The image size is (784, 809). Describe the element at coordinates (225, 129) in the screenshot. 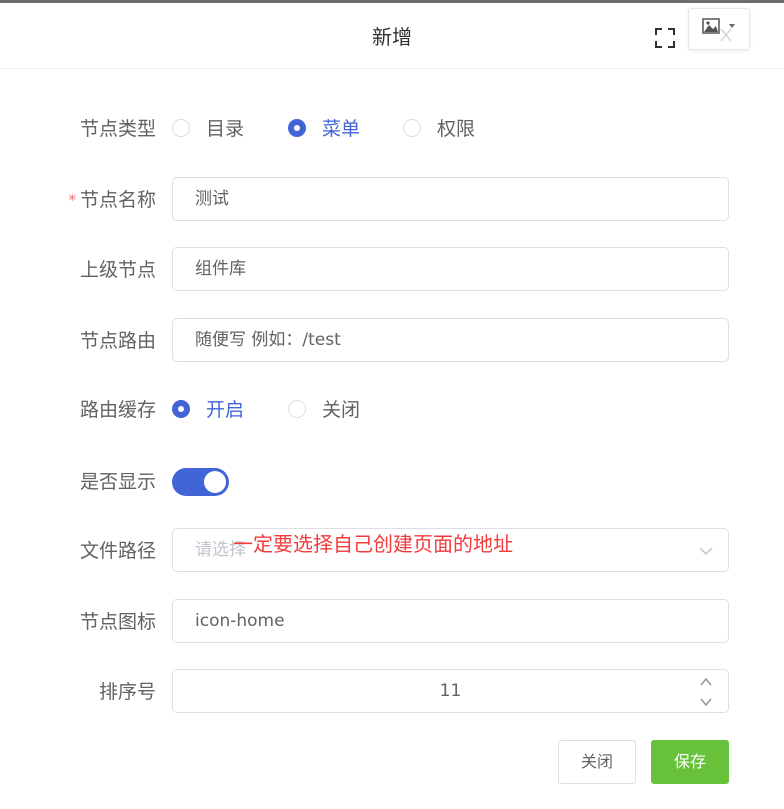

I see `radio-label: 目录` at that location.